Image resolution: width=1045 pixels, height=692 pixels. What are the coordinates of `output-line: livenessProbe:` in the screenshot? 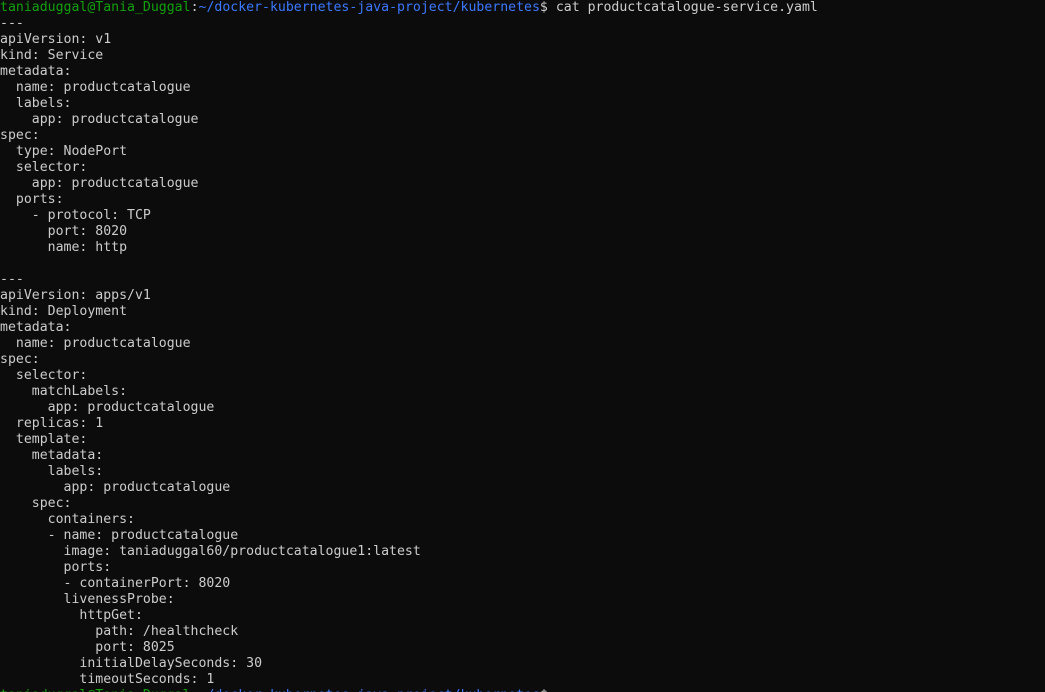 It's located at (87, 599).